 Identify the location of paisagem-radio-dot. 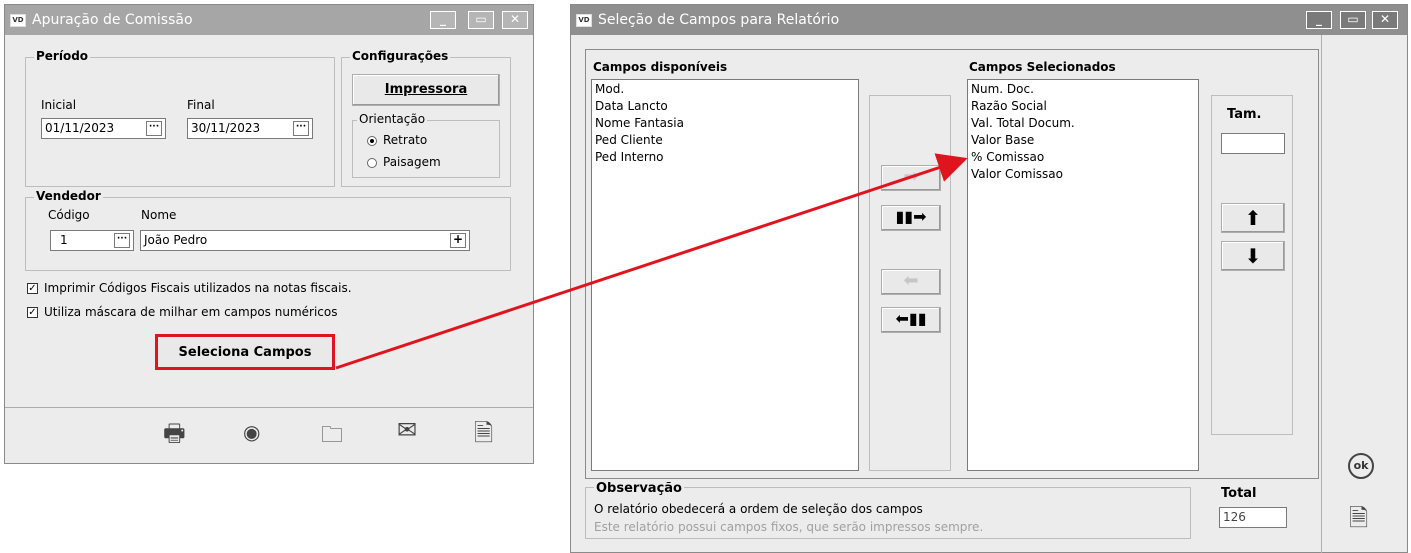
(372, 162).